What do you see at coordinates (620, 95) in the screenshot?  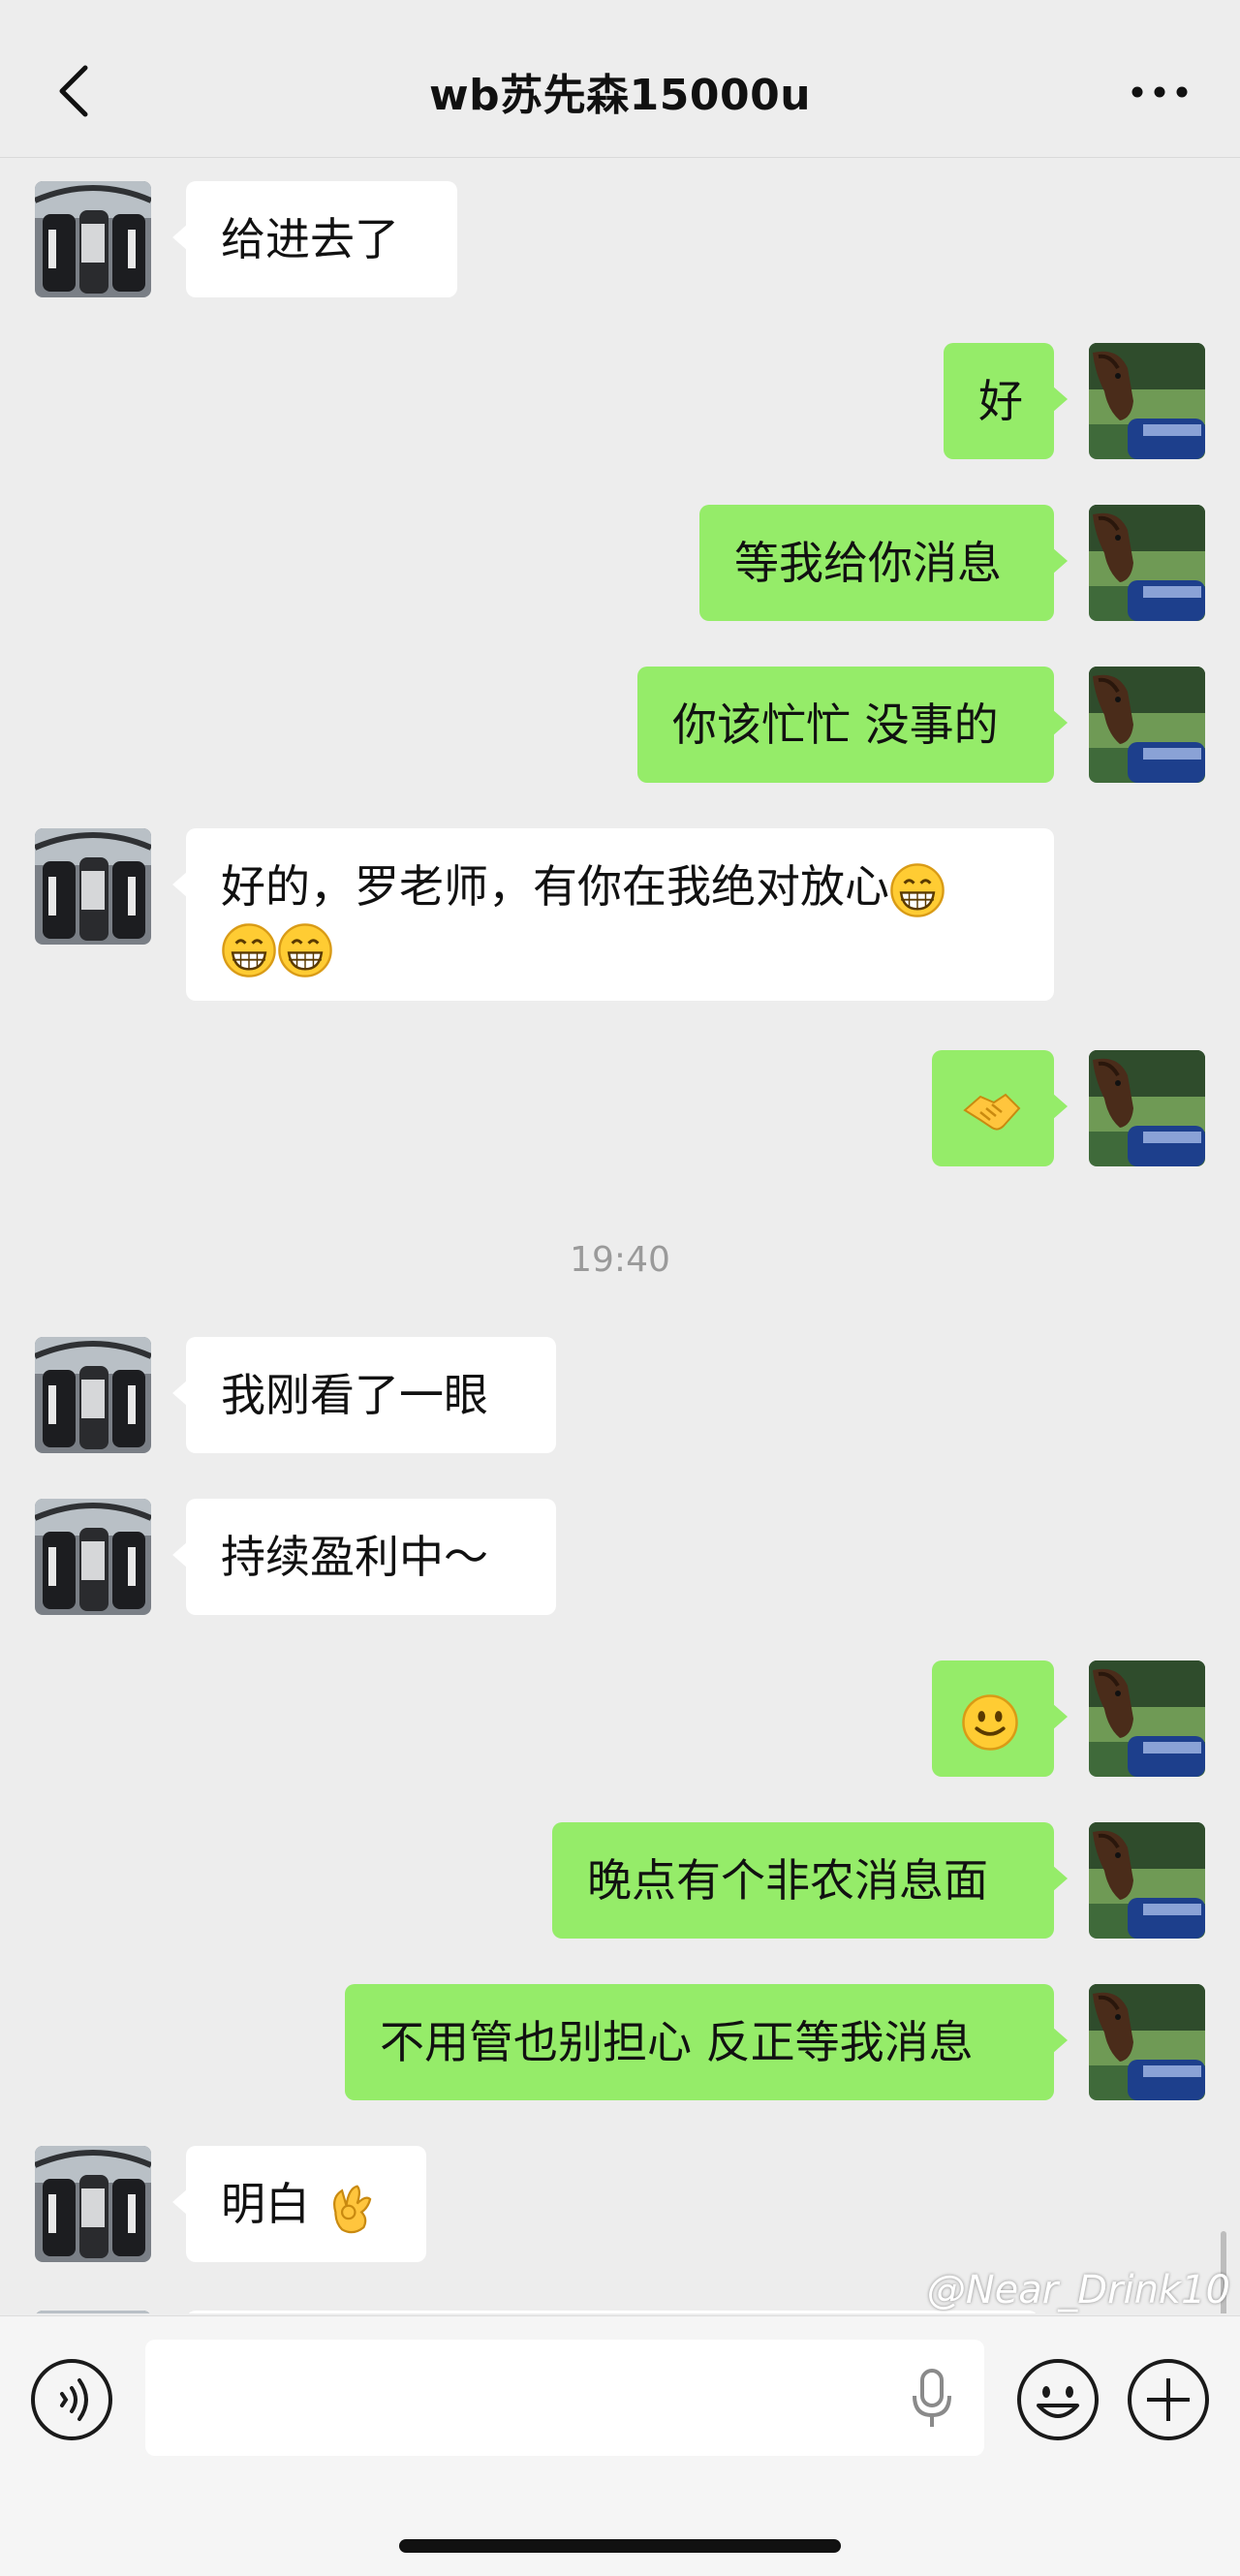 I see `page-title: wb苏先森15000u` at bounding box center [620, 95].